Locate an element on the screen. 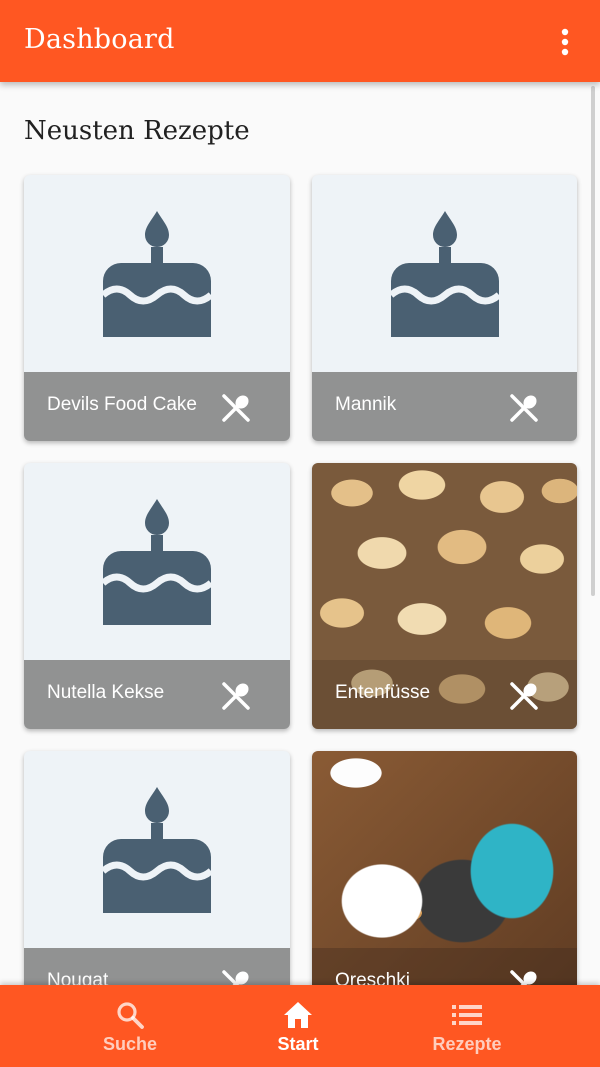 This screenshot has width=600, height=1067. search-icon-wrap is located at coordinates (130, 1015).